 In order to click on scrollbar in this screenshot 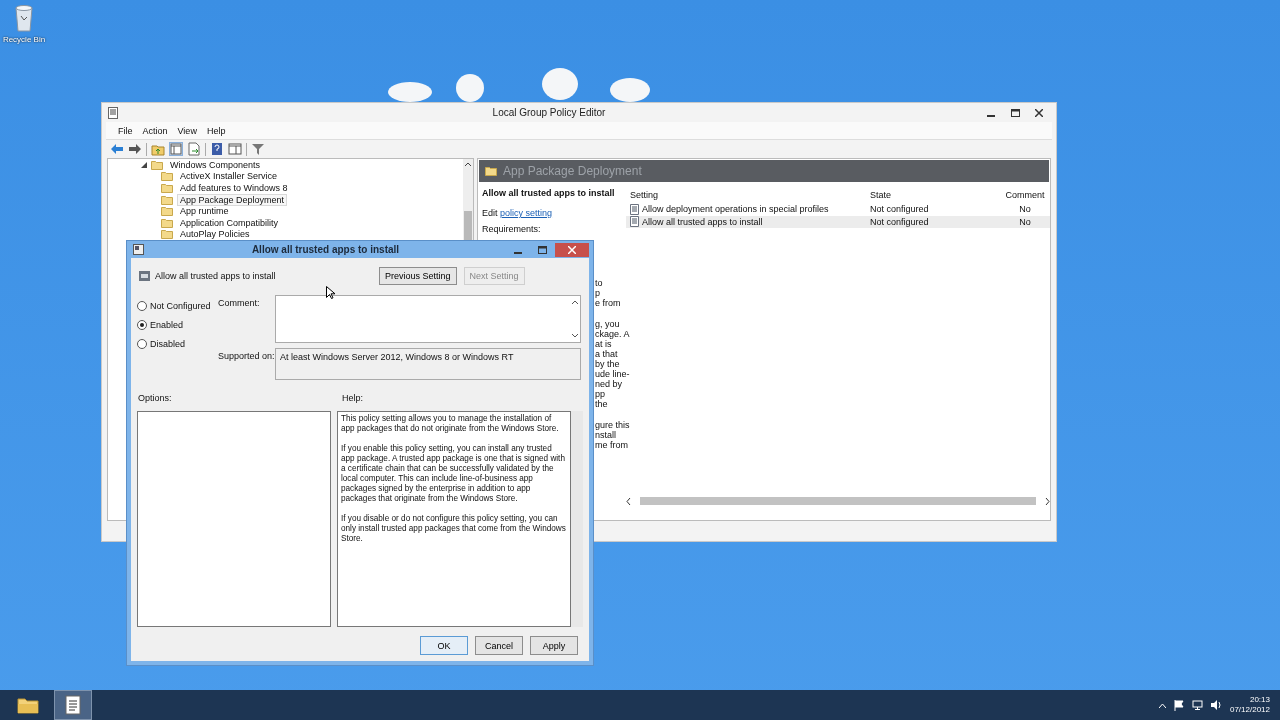, I will do `click(577, 519)`.